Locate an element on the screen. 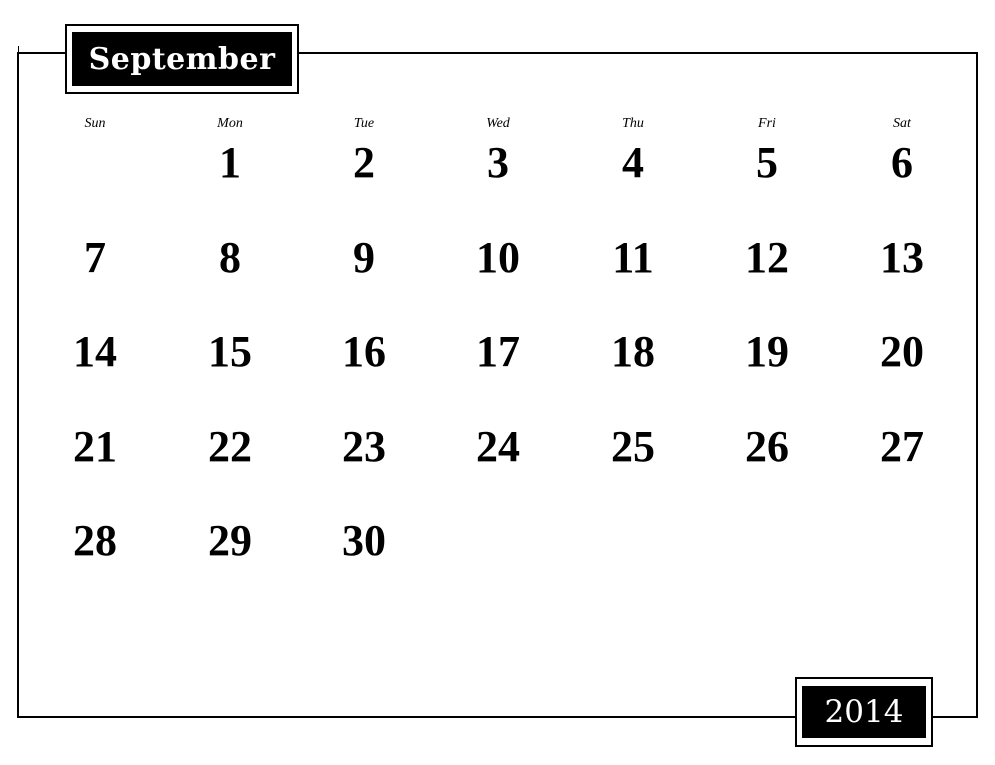 The width and height of the screenshot is (995, 765). day-cell: 12 is located at coordinates (767, 257).